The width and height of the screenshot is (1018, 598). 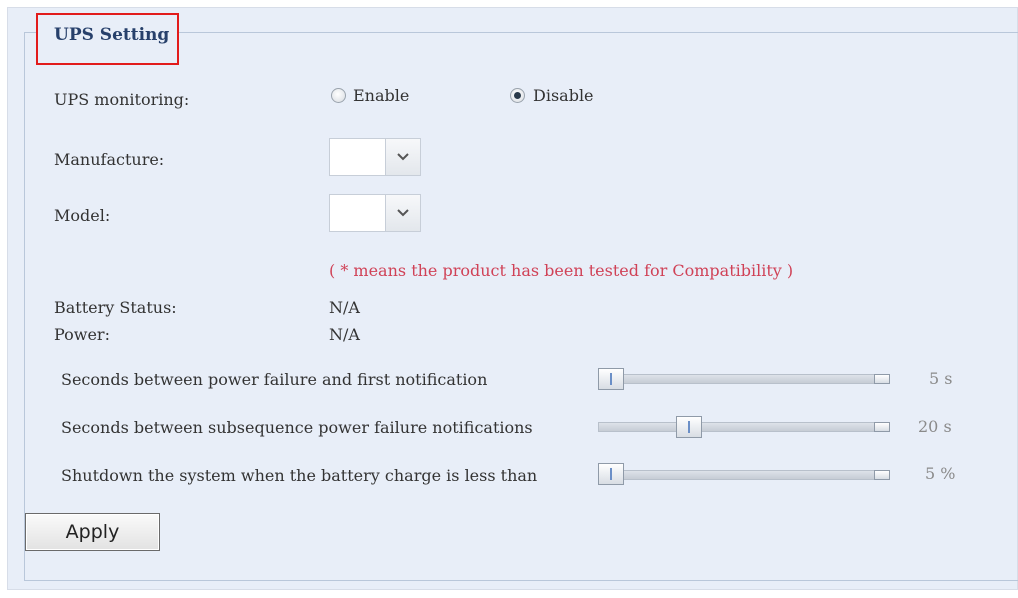 I want to click on disable-radio-label: Disable, so click(x=563, y=95).